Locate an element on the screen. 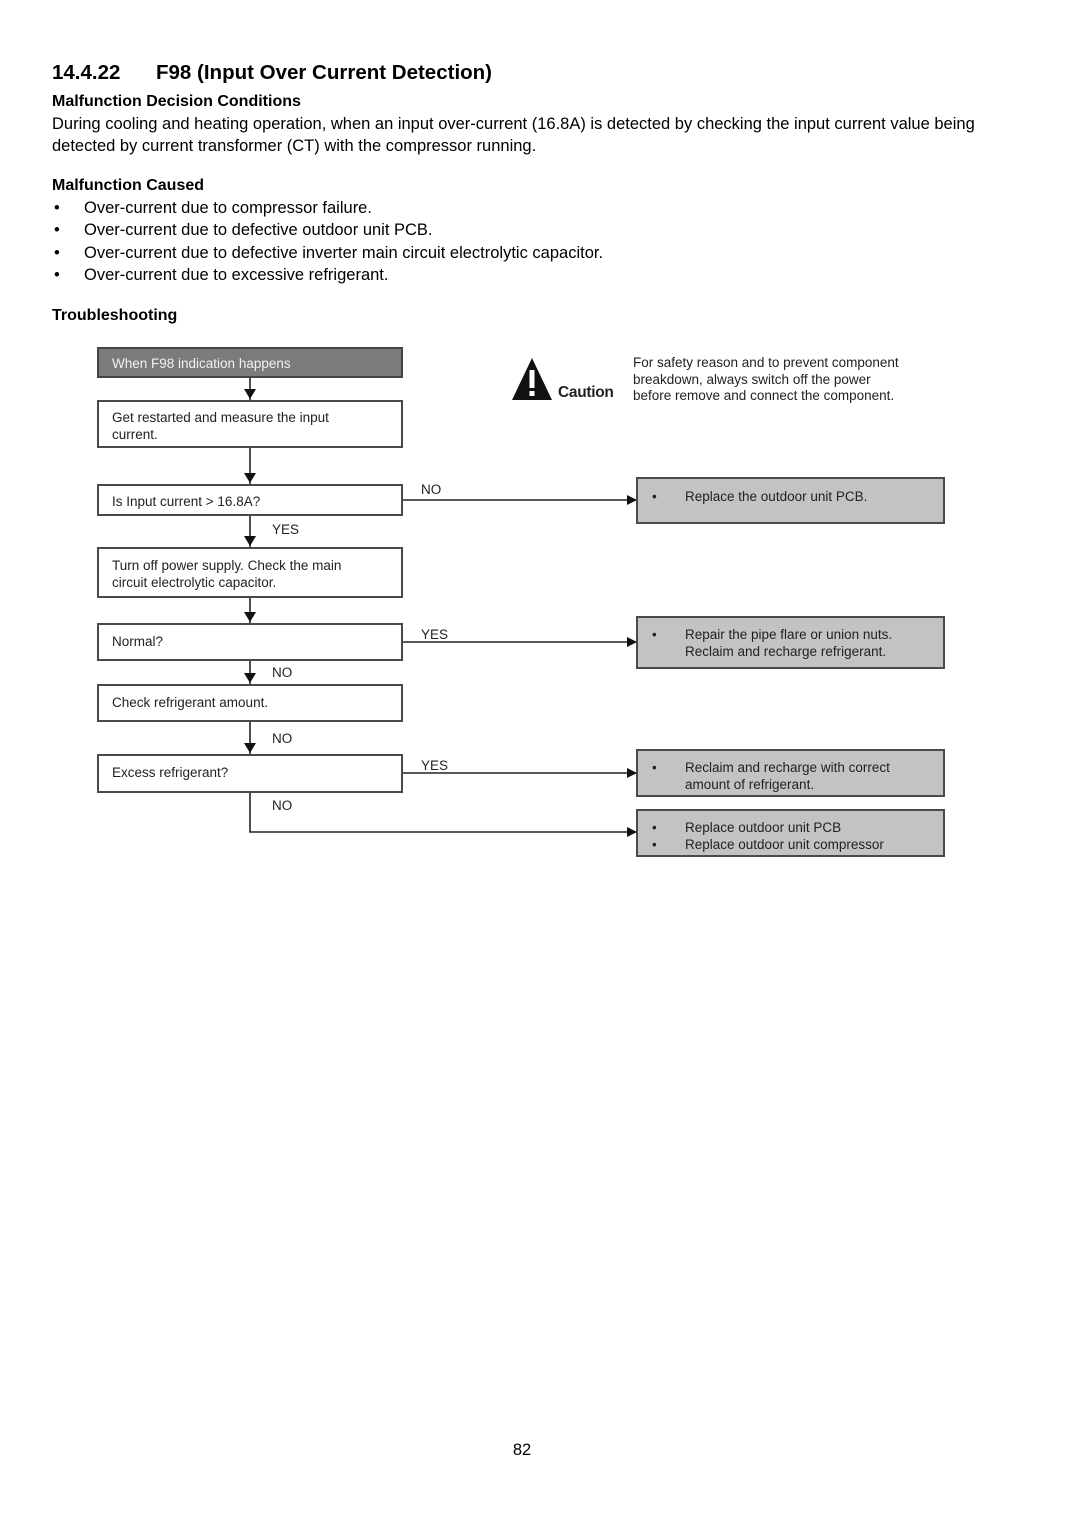  flow-decision-normal: Normal? is located at coordinates (250, 642).